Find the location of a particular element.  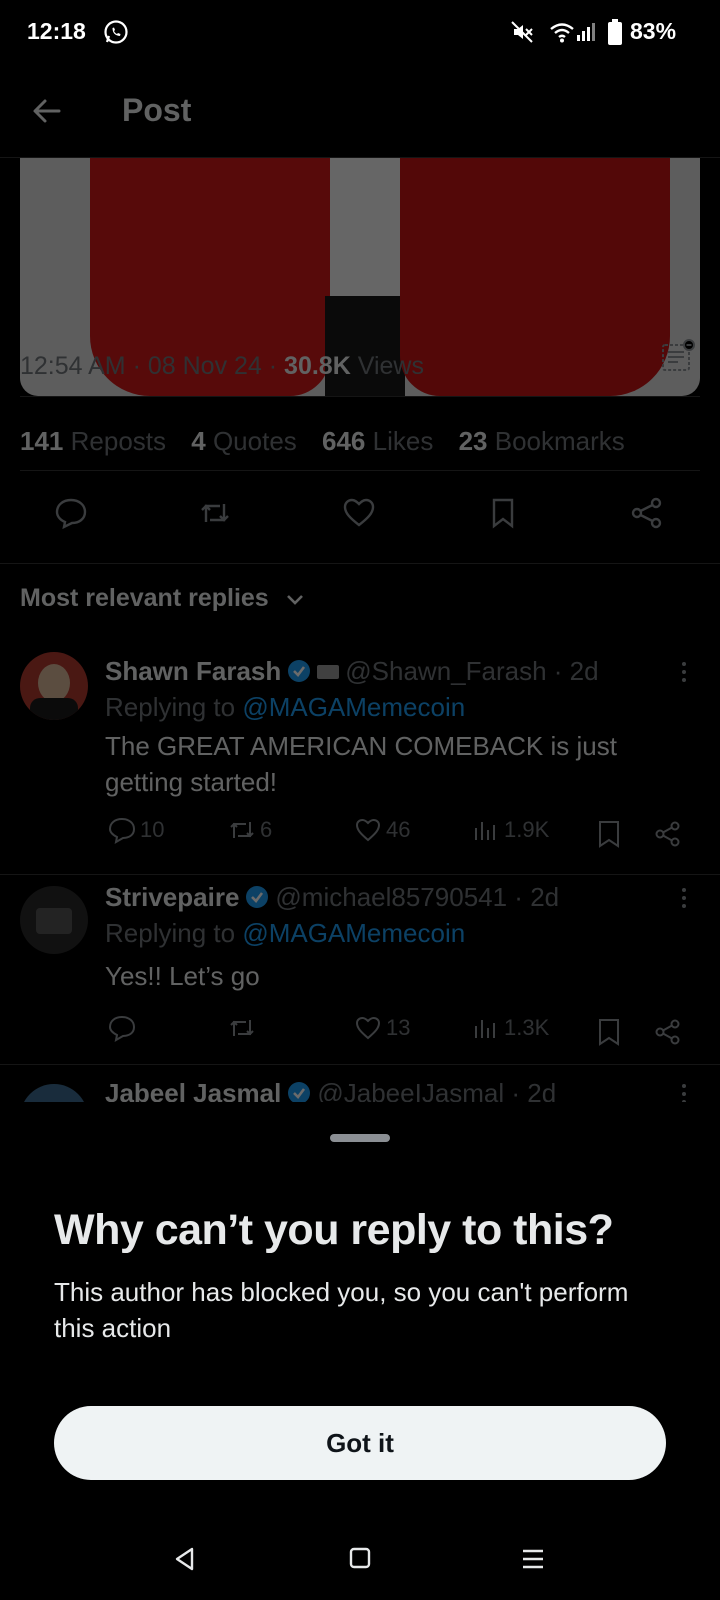

likes-label: Likes is located at coordinates (403, 441).